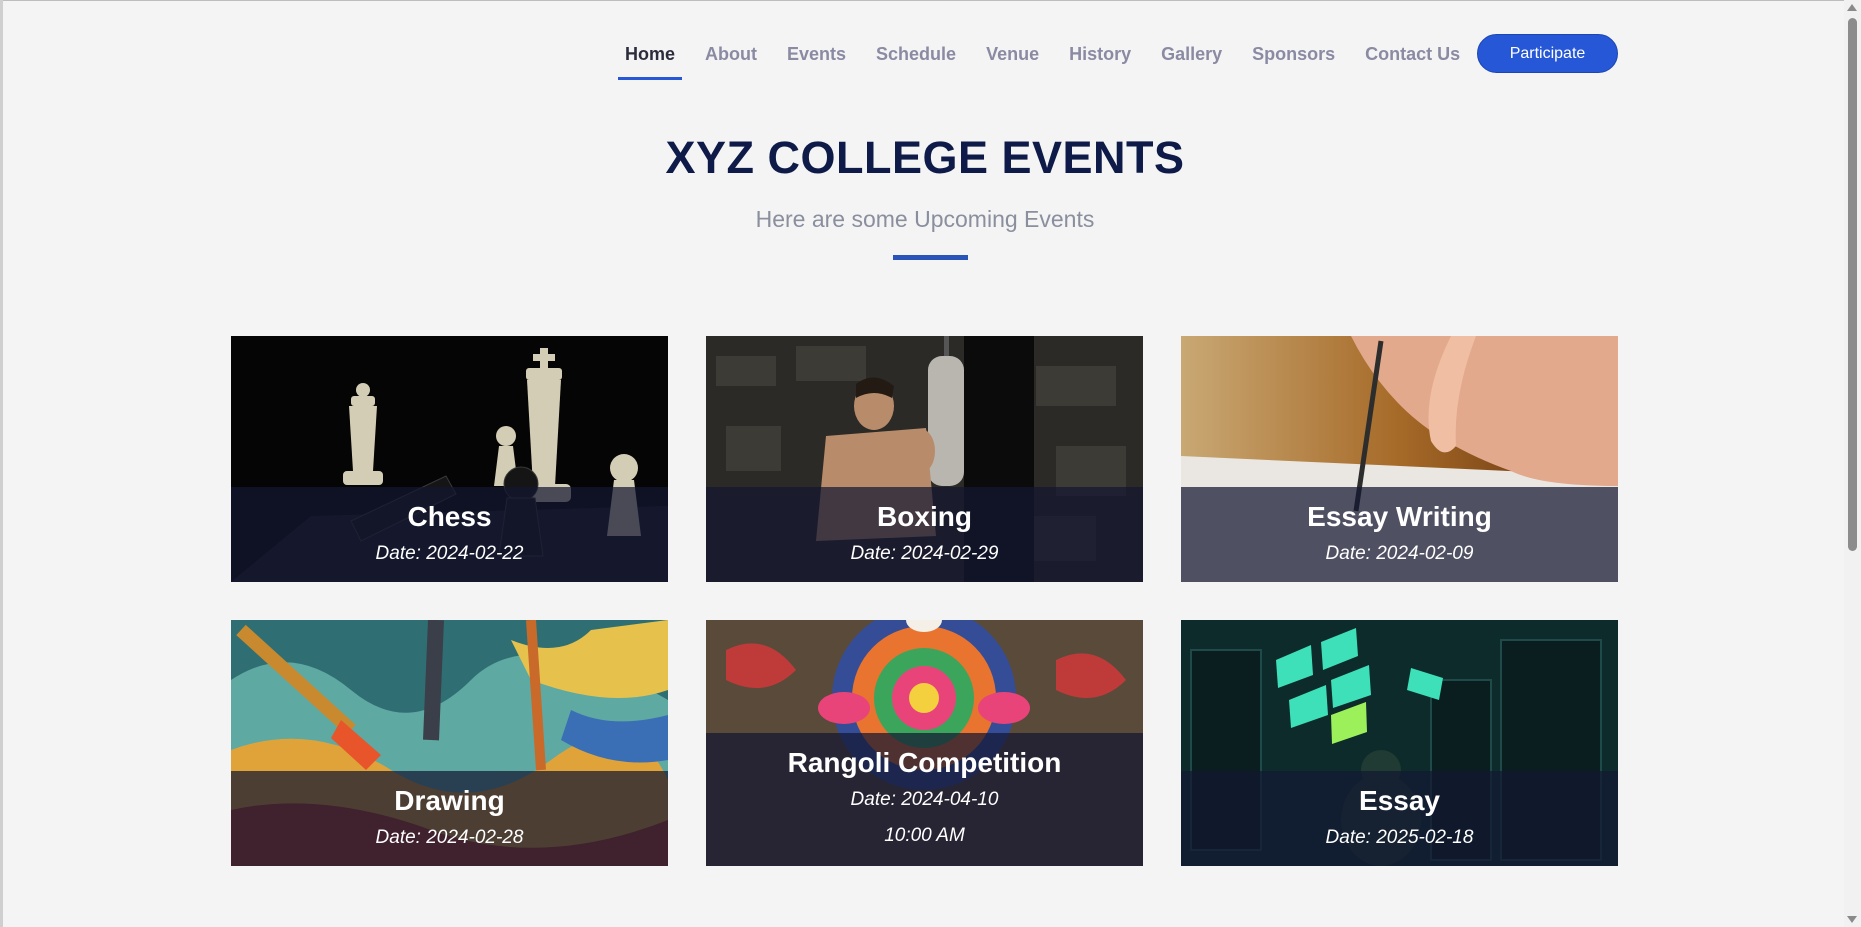  I want to click on nav-item-events: Events, so click(816, 57).